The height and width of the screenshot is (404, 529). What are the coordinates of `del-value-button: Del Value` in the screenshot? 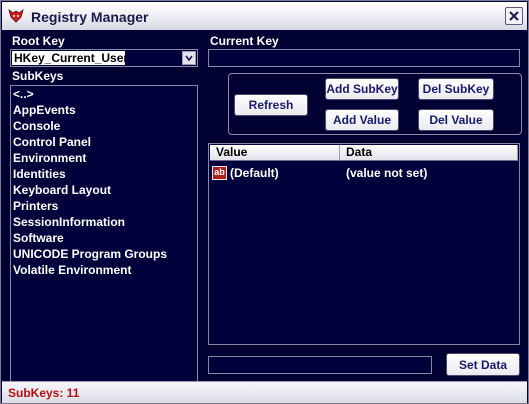 It's located at (456, 120).